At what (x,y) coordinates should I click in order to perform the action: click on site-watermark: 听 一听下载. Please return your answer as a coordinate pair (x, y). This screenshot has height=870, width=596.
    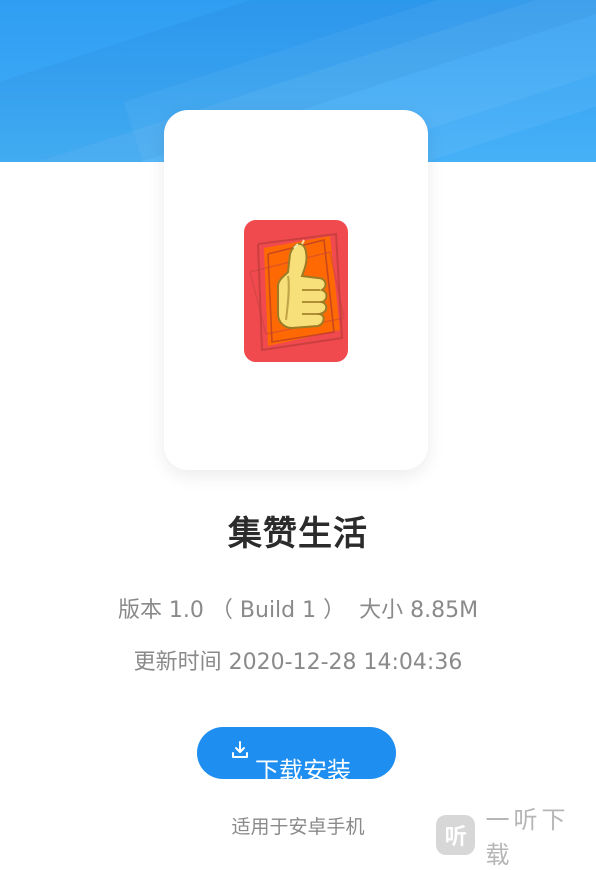
    Looking at the image, I should click on (516, 837).